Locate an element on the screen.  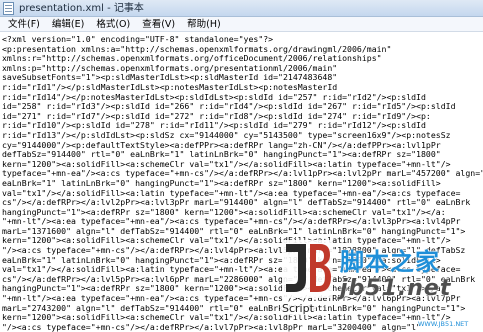
menu-edit: 编辑(E) is located at coordinates (68, 24).